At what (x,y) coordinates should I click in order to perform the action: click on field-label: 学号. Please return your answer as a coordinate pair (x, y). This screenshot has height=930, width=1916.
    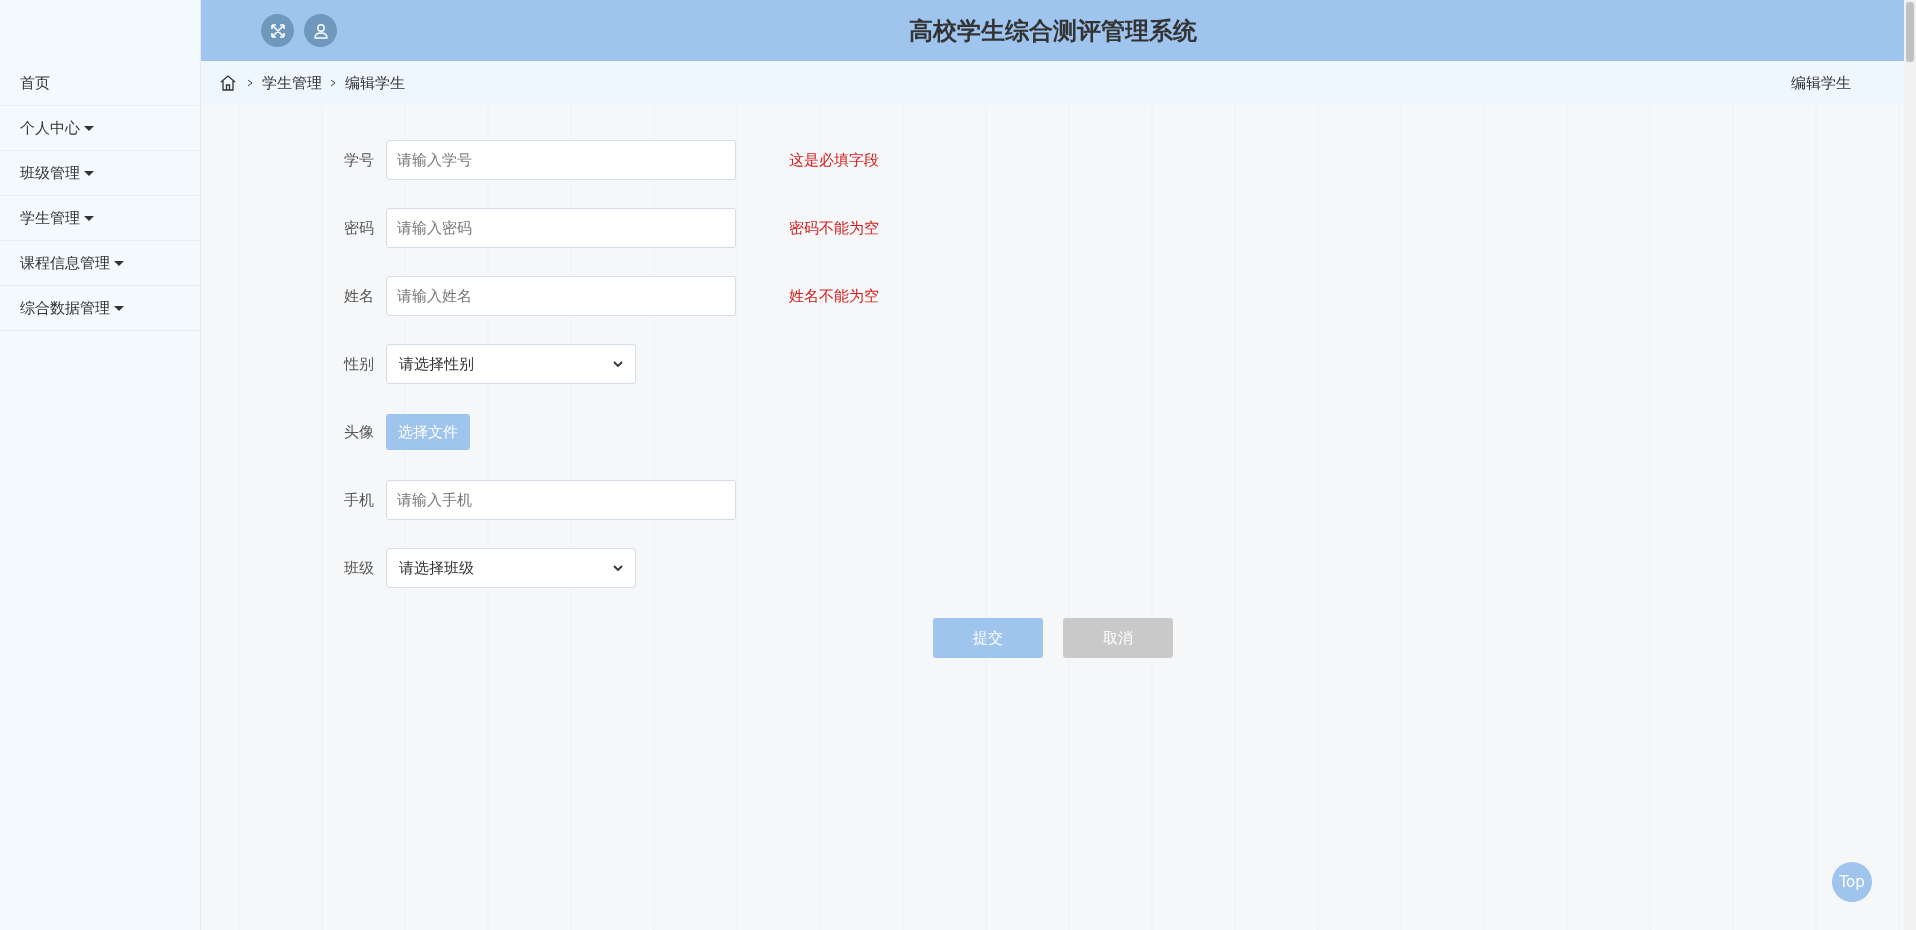
    Looking at the image, I should click on (359, 160).